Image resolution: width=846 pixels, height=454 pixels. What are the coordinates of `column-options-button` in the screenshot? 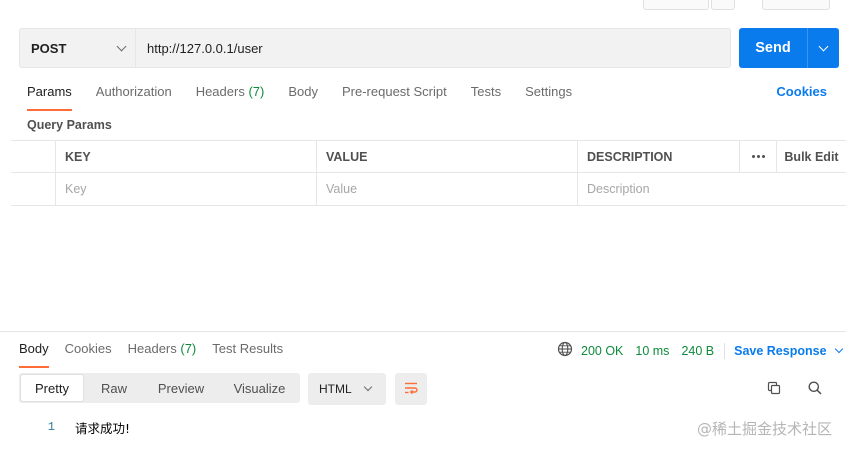 It's located at (758, 156).